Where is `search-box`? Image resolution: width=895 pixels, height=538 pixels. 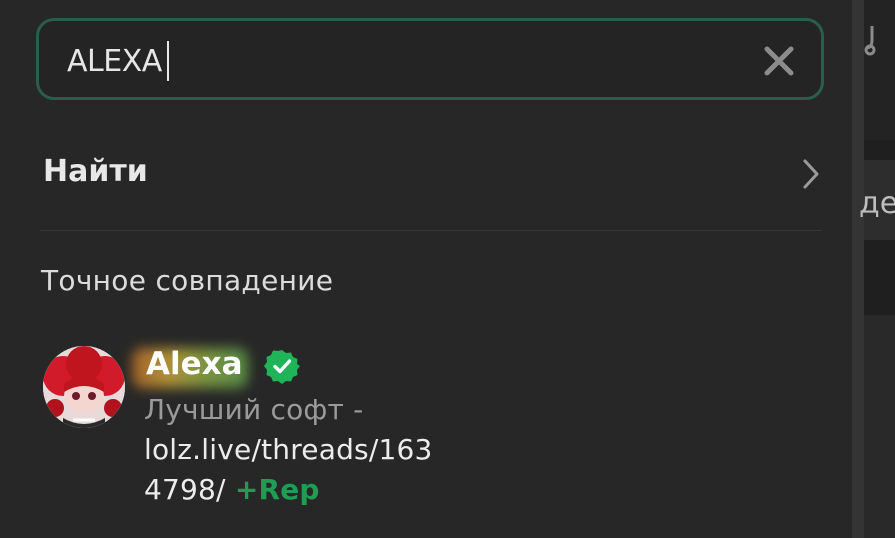
search-box is located at coordinates (430, 59).